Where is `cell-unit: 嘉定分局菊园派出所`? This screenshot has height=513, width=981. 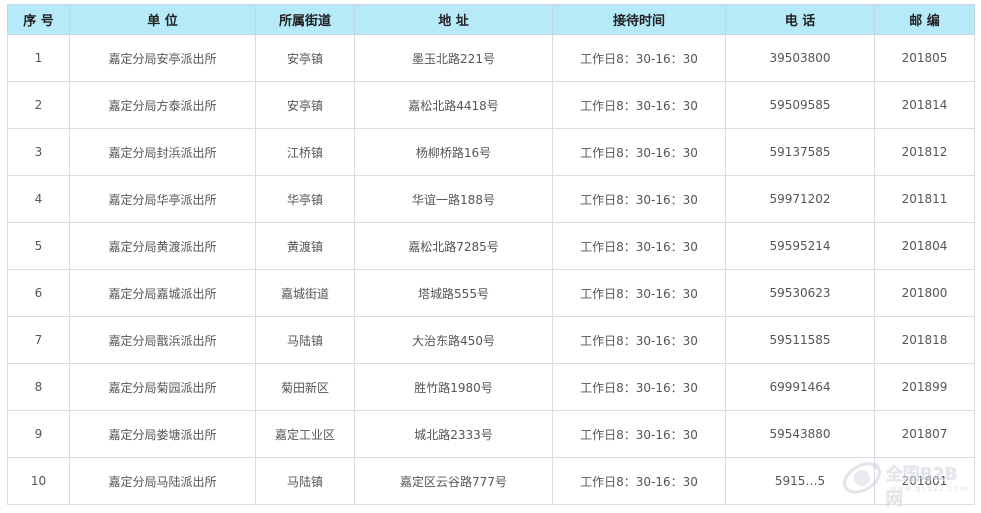
cell-unit: 嘉定分局菊园派出所 is located at coordinates (162, 387).